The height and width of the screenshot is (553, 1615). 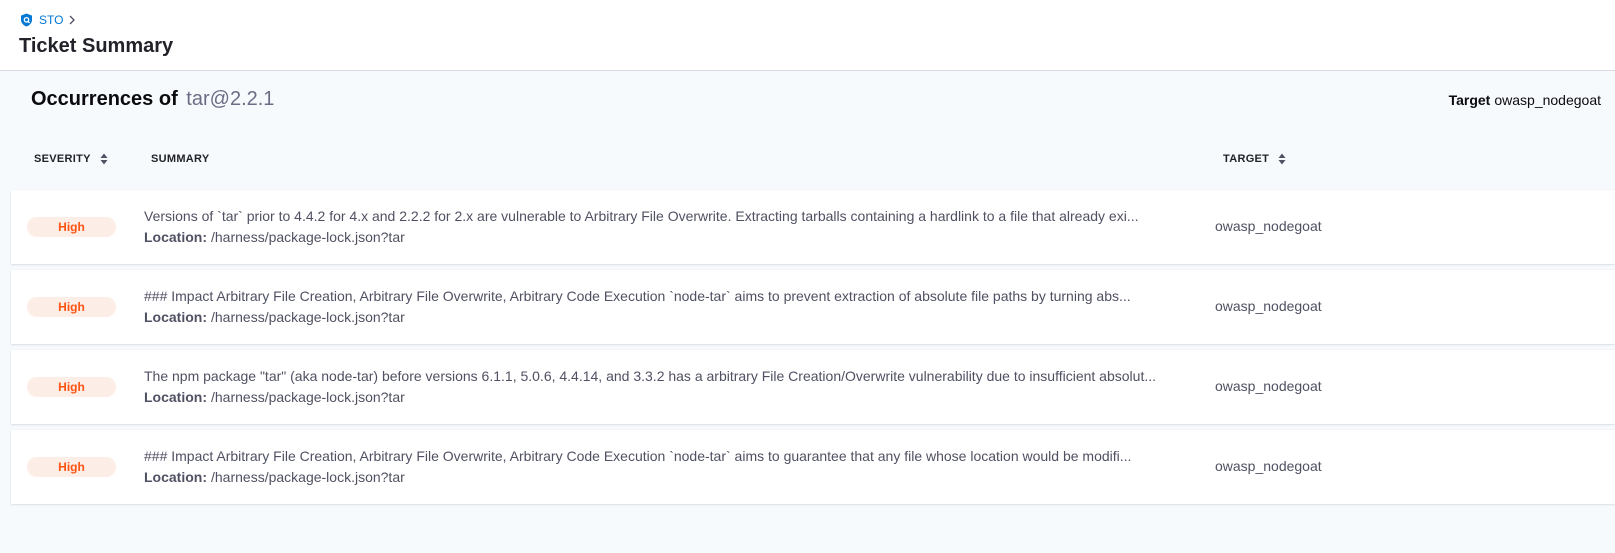 What do you see at coordinates (230, 99) in the screenshot?
I see `package-name: tar@2.2.1` at bounding box center [230, 99].